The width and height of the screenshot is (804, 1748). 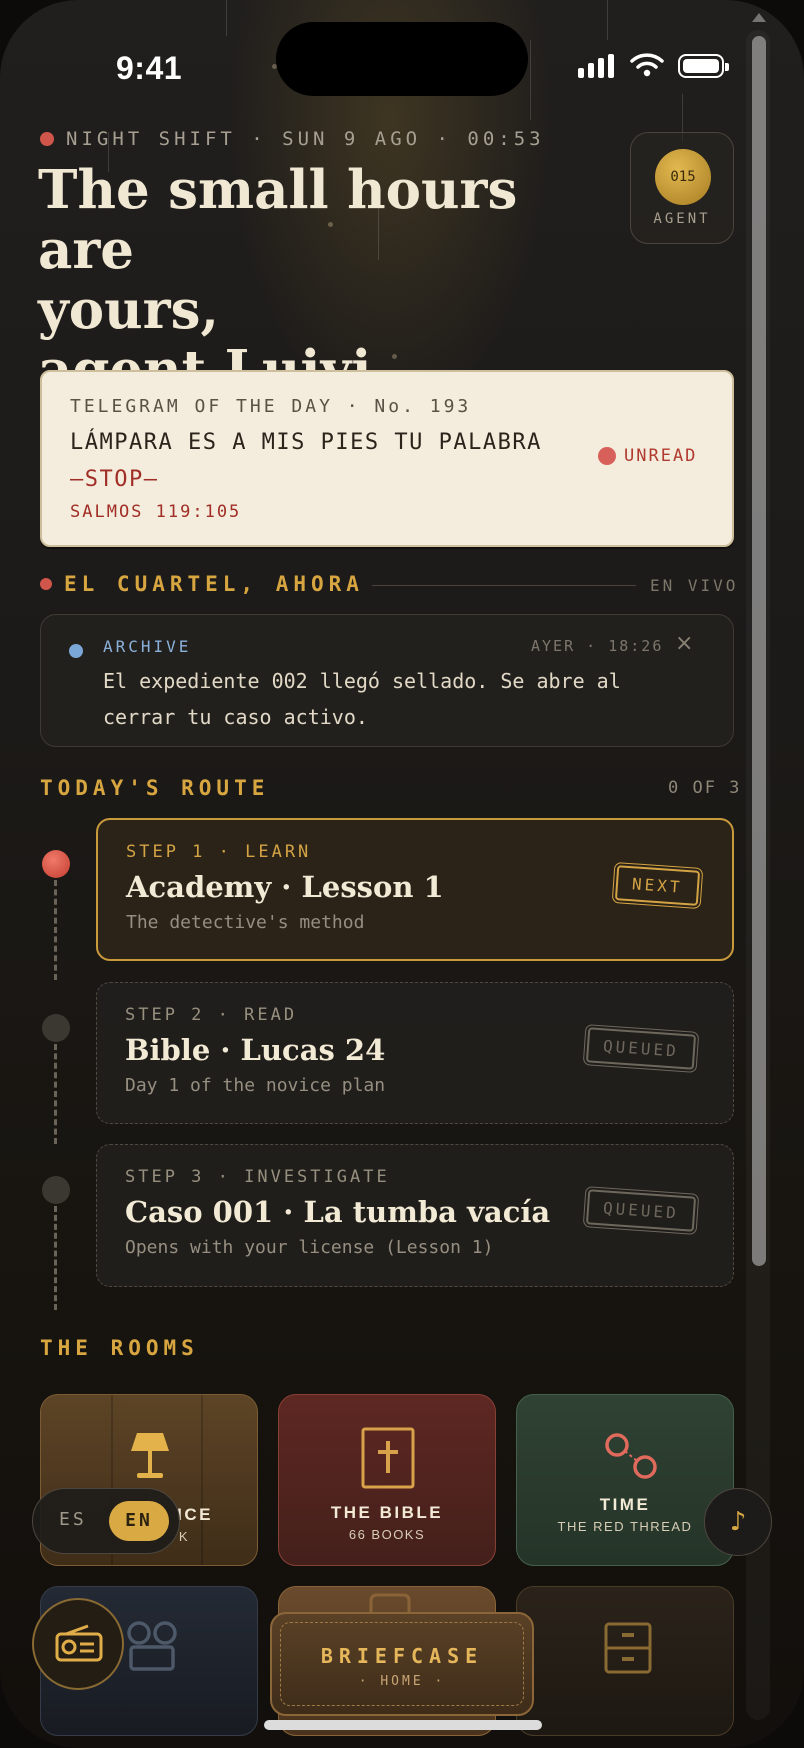 What do you see at coordinates (278, 220) in the screenshot?
I see `greeting-line: The small hours are` at bounding box center [278, 220].